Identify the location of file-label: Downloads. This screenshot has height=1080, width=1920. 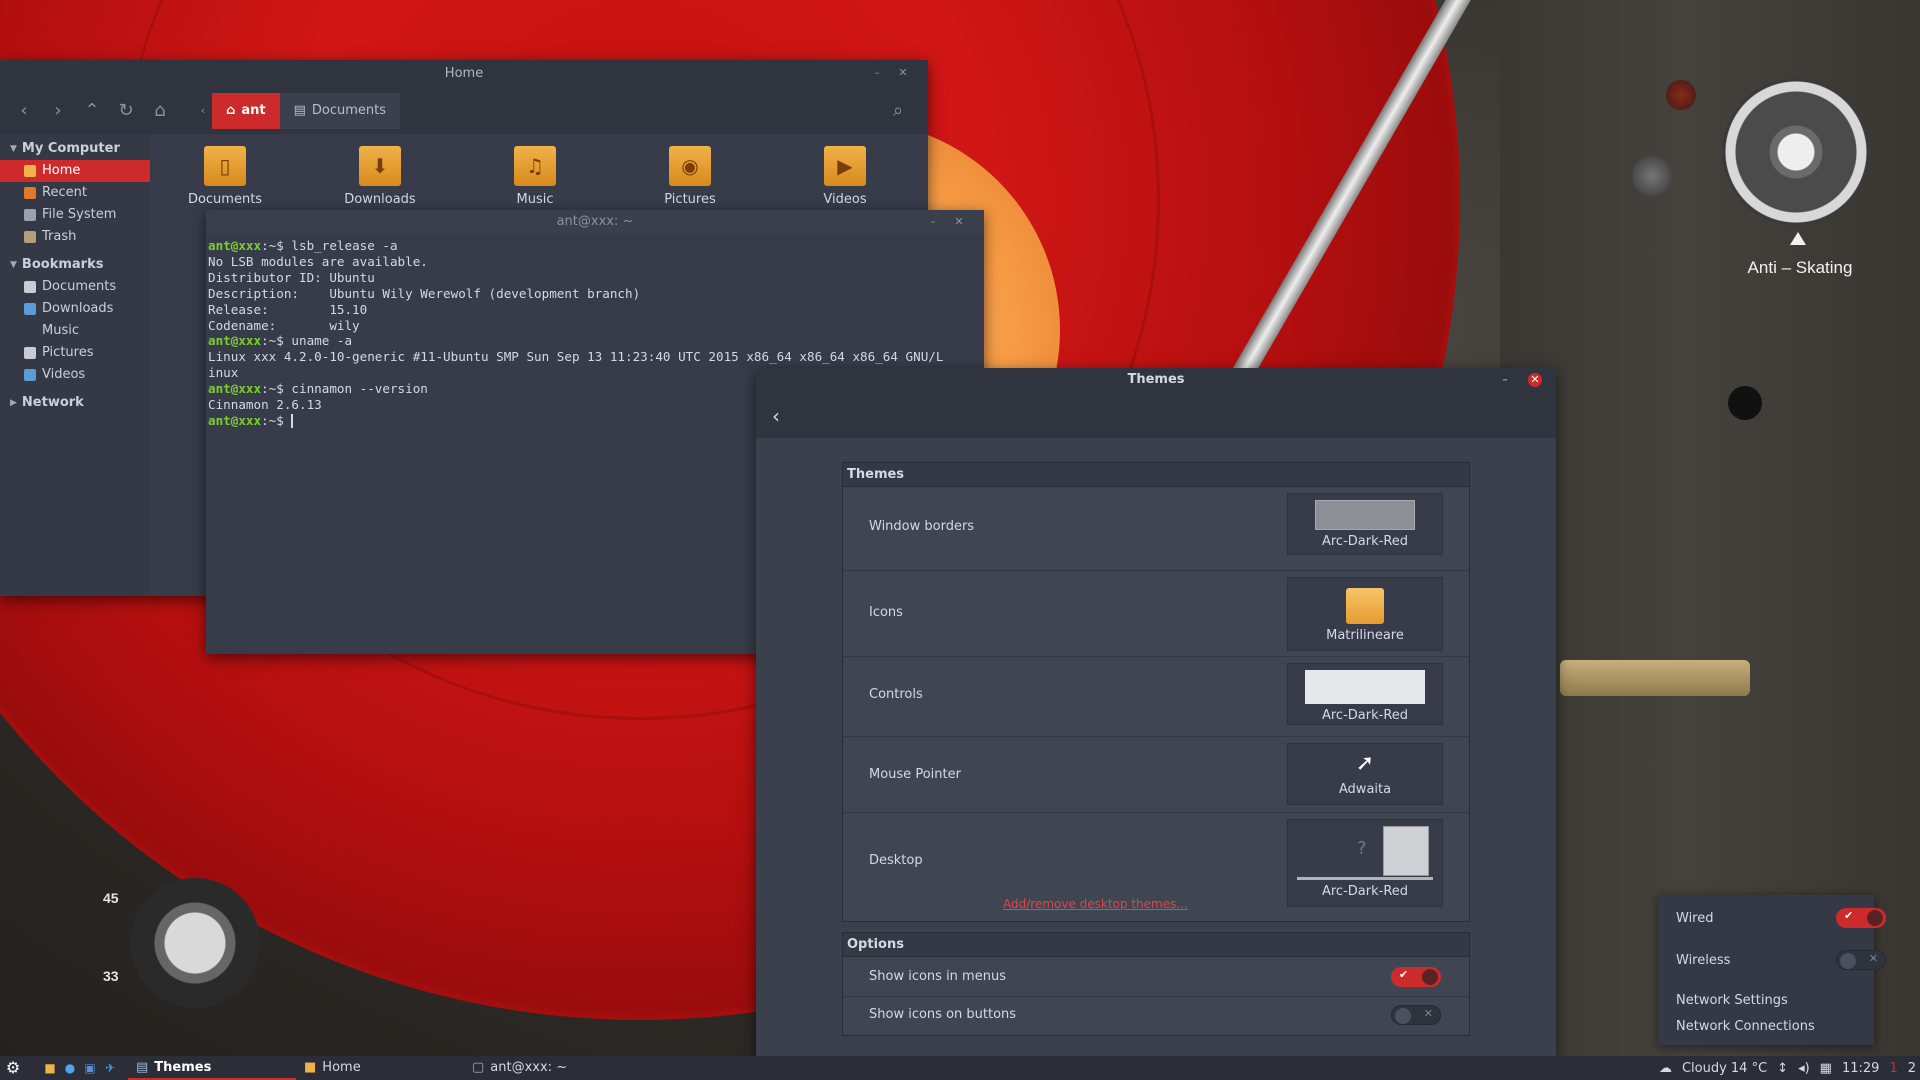
(380, 199).